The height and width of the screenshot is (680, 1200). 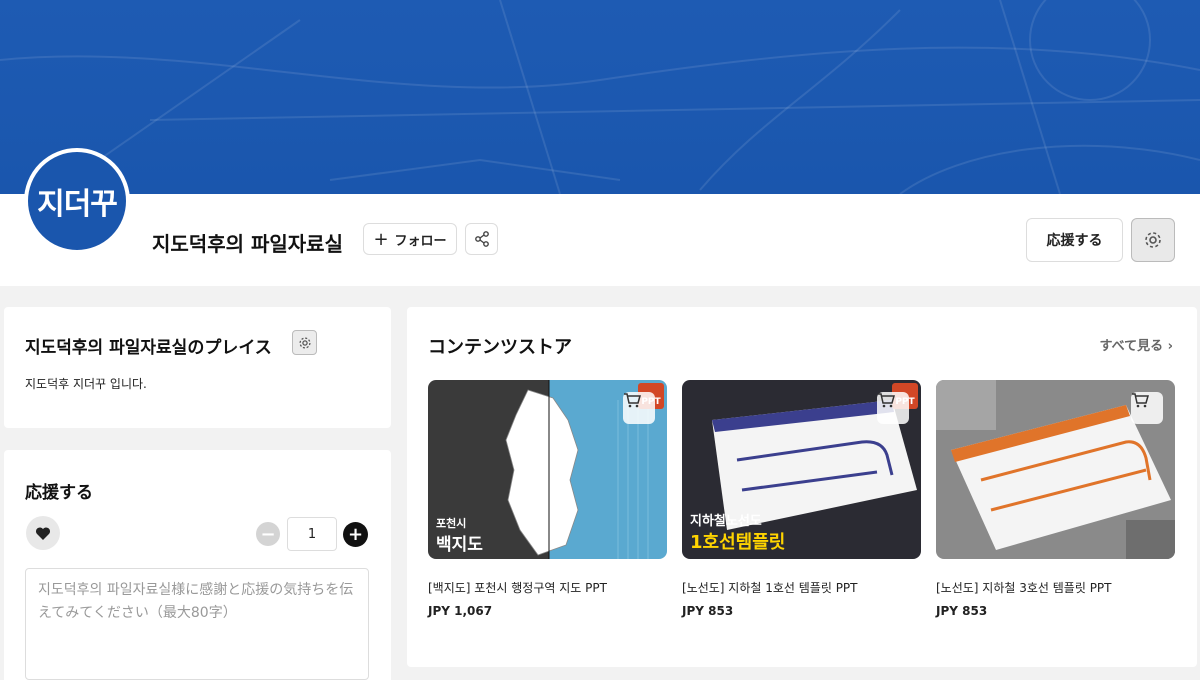 I want to click on product-price: JPY 1,067, so click(x=460, y=611).